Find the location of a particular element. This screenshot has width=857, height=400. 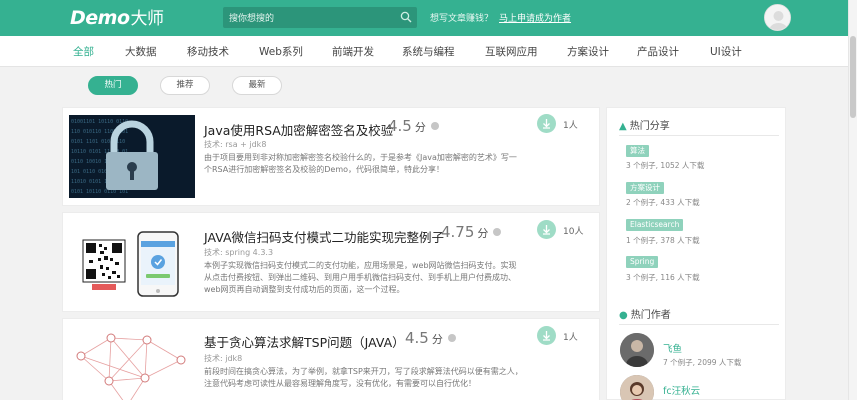

article-tags: 技术: spring 4.3.3 is located at coordinates (239, 252).